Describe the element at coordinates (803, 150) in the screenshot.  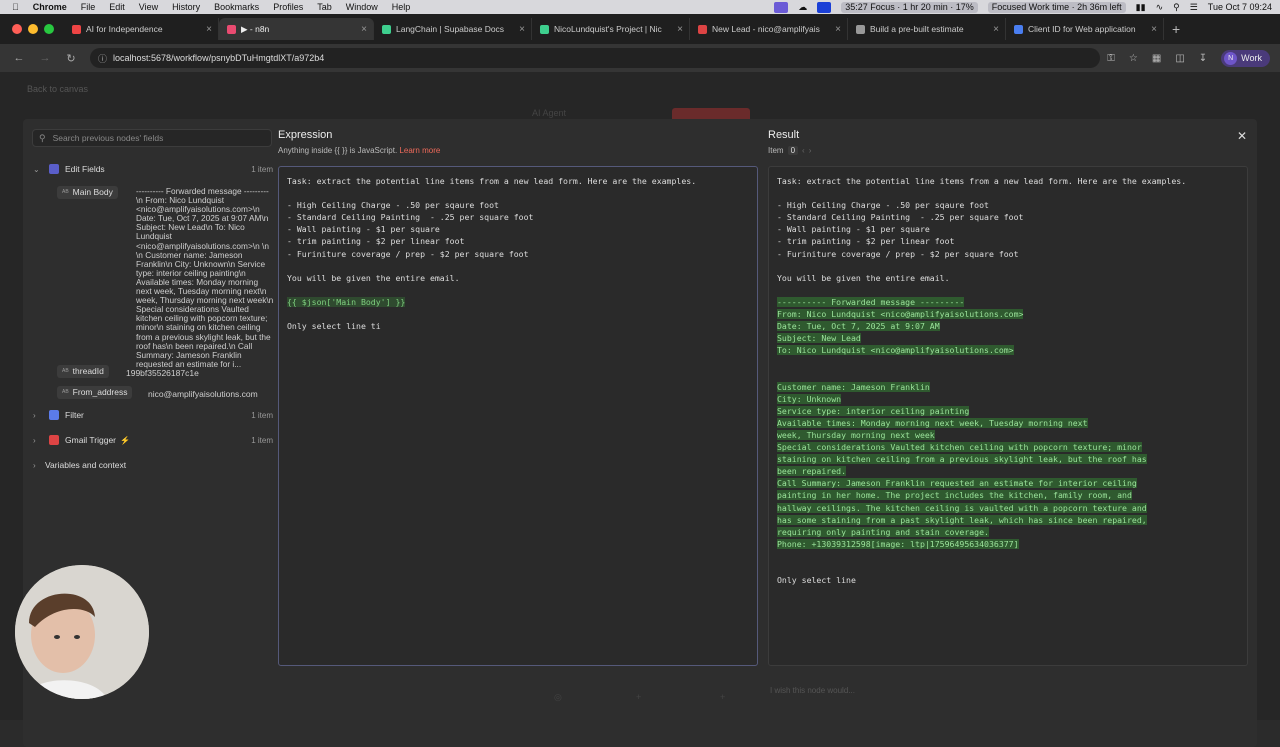
I see `prev-item-icon: ‹` at that location.